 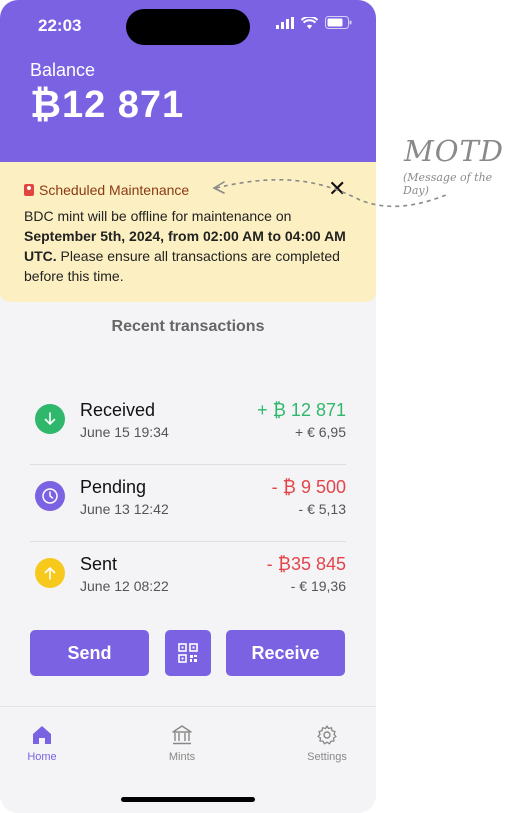 What do you see at coordinates (327, 757) in the screenshot?
I see `tab-label: Settings` at bounding box center [327, 757].